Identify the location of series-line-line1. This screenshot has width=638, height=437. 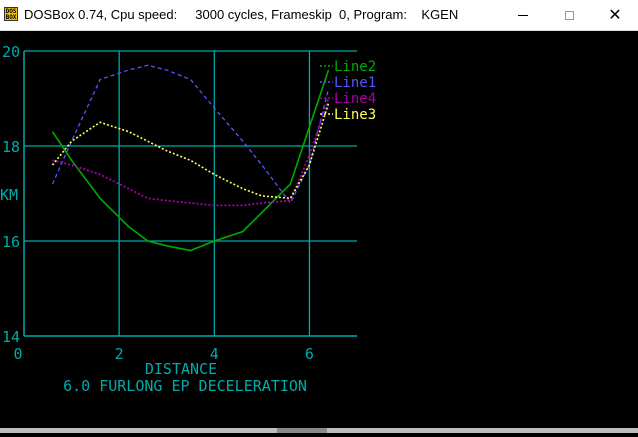
(190, 134).